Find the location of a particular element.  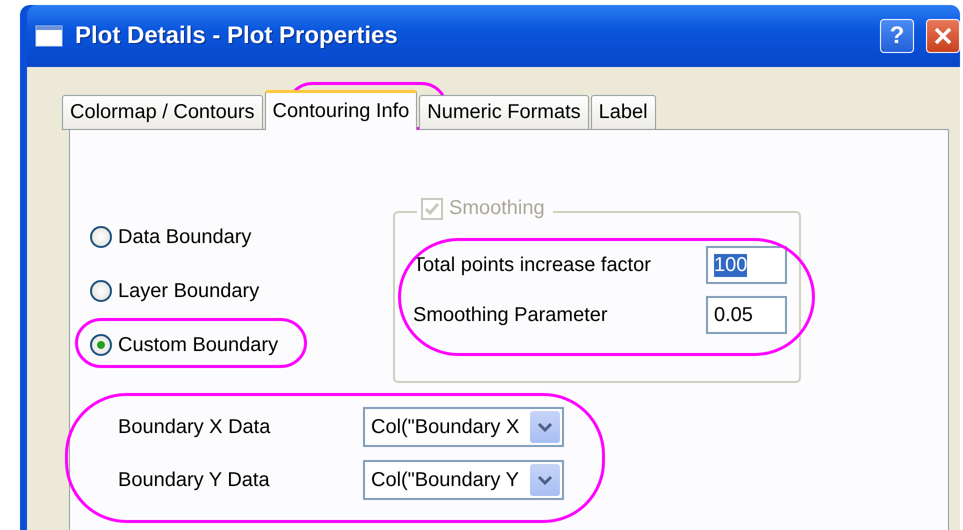

tab: Contouring Info is located at coordinates (341, 110).